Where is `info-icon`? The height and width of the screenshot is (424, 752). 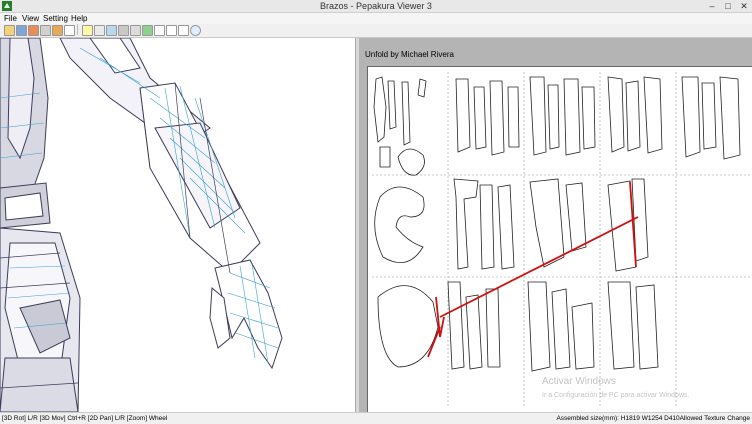 info-icon is located at coordinates (195, 30).